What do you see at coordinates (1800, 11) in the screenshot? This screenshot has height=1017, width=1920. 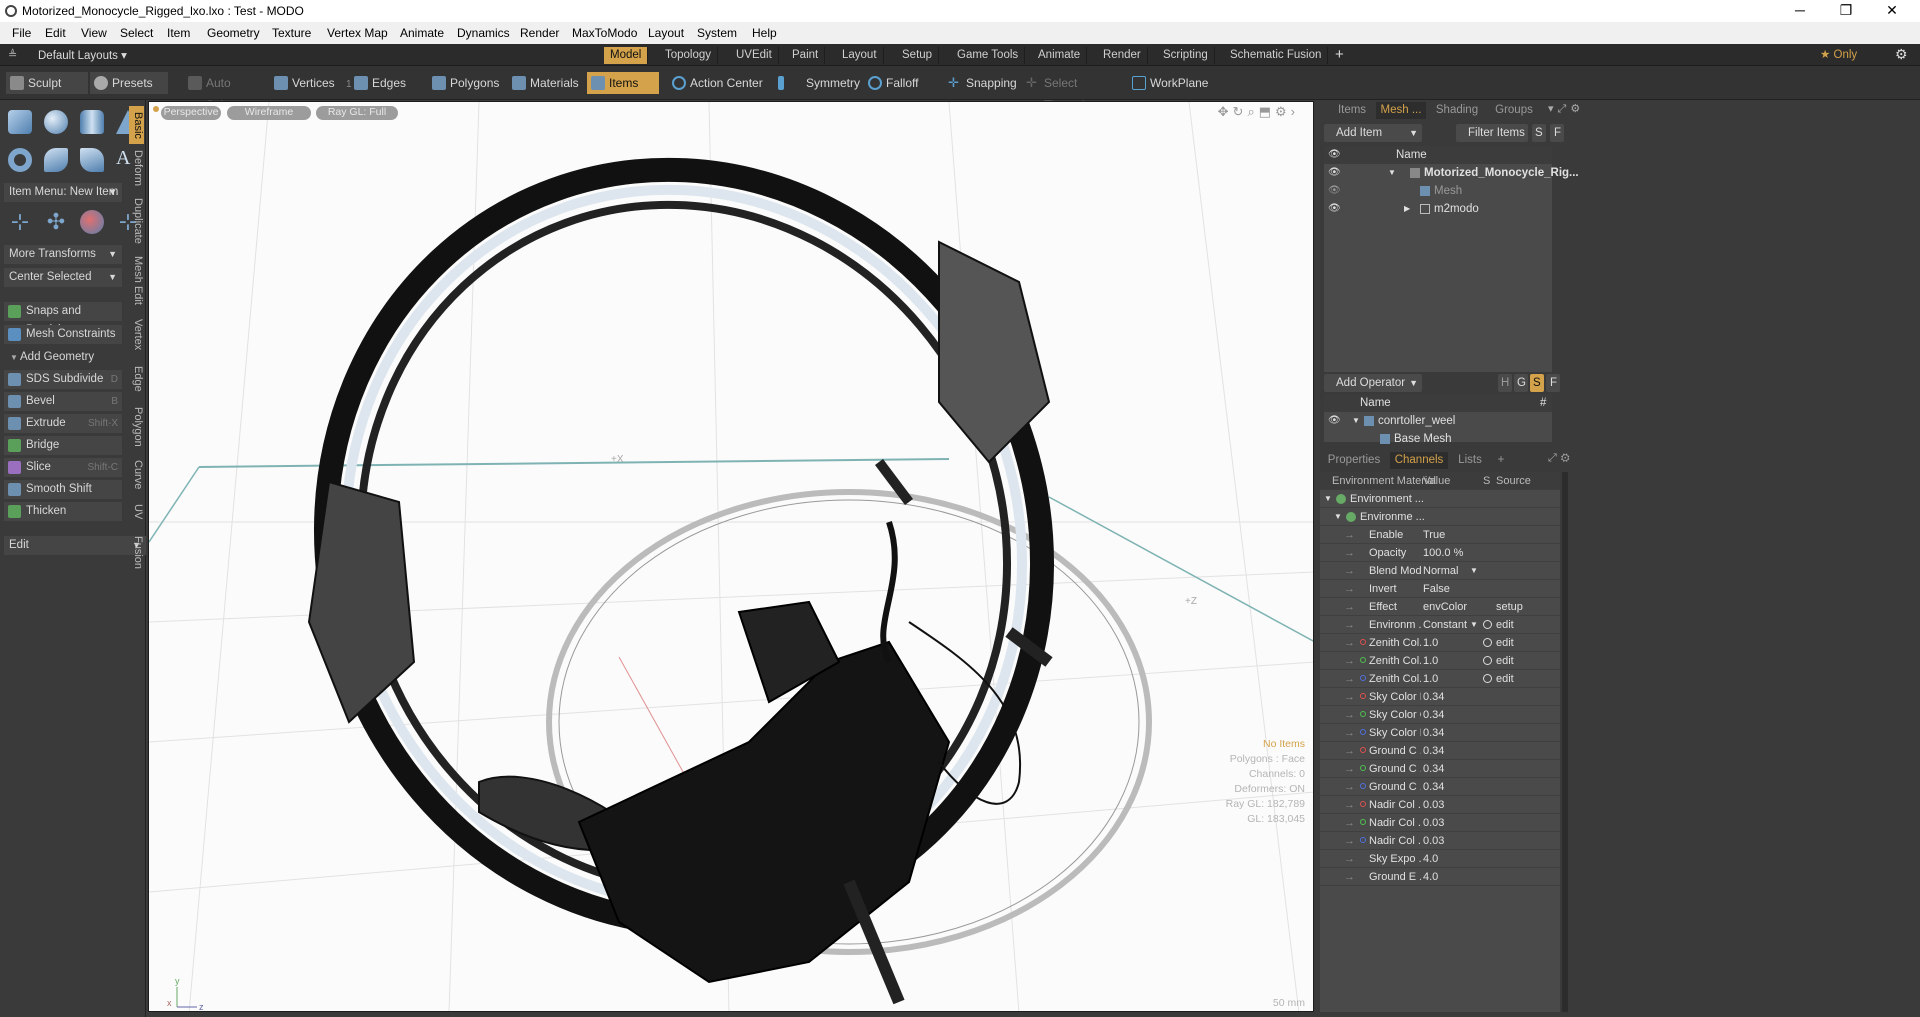 I see `minimize-button: ─` at bounding box center [1800, 11].